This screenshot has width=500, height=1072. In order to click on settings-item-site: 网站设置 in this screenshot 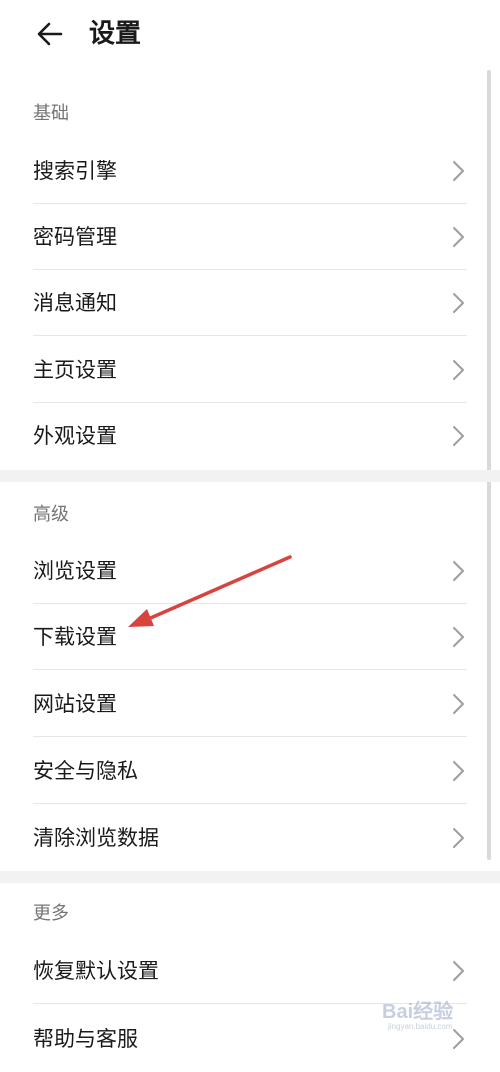, I will do `click(250, 704)`.